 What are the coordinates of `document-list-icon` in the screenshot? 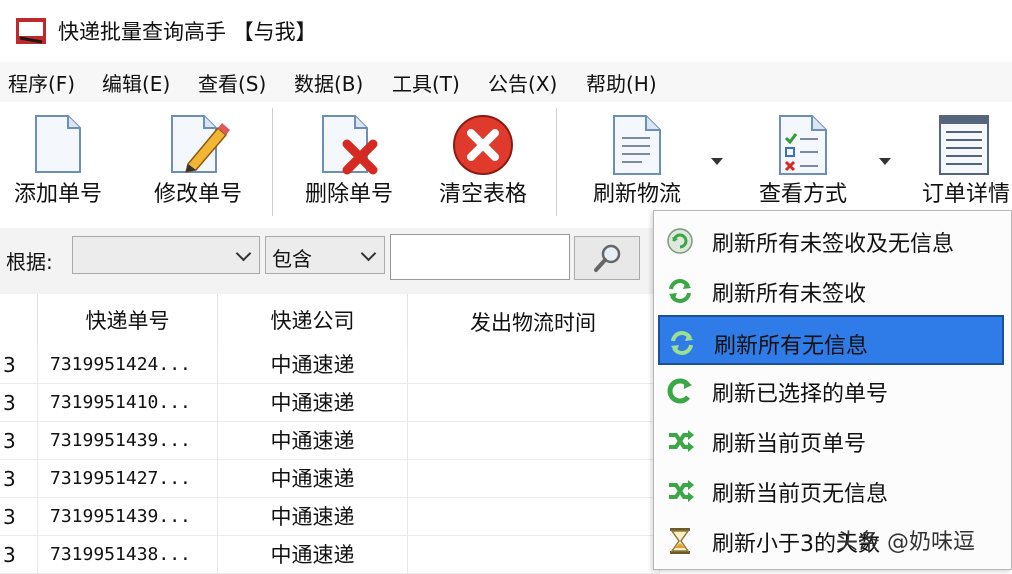 It's located at (637, 145).